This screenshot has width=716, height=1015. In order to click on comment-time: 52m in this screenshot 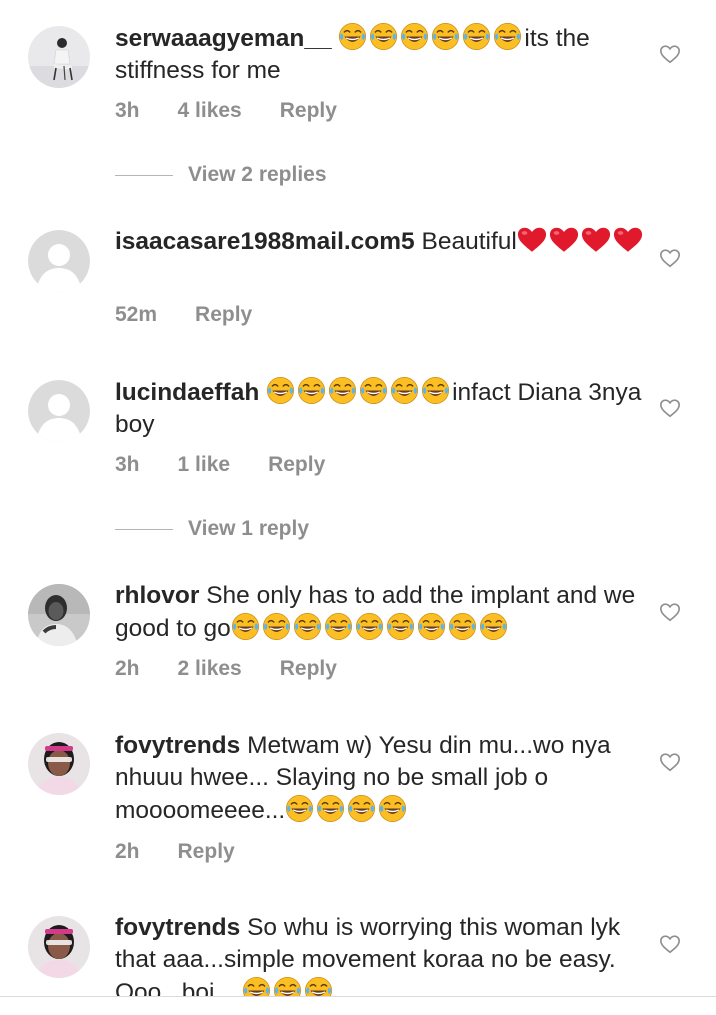, I will do `click(136, 314)`.